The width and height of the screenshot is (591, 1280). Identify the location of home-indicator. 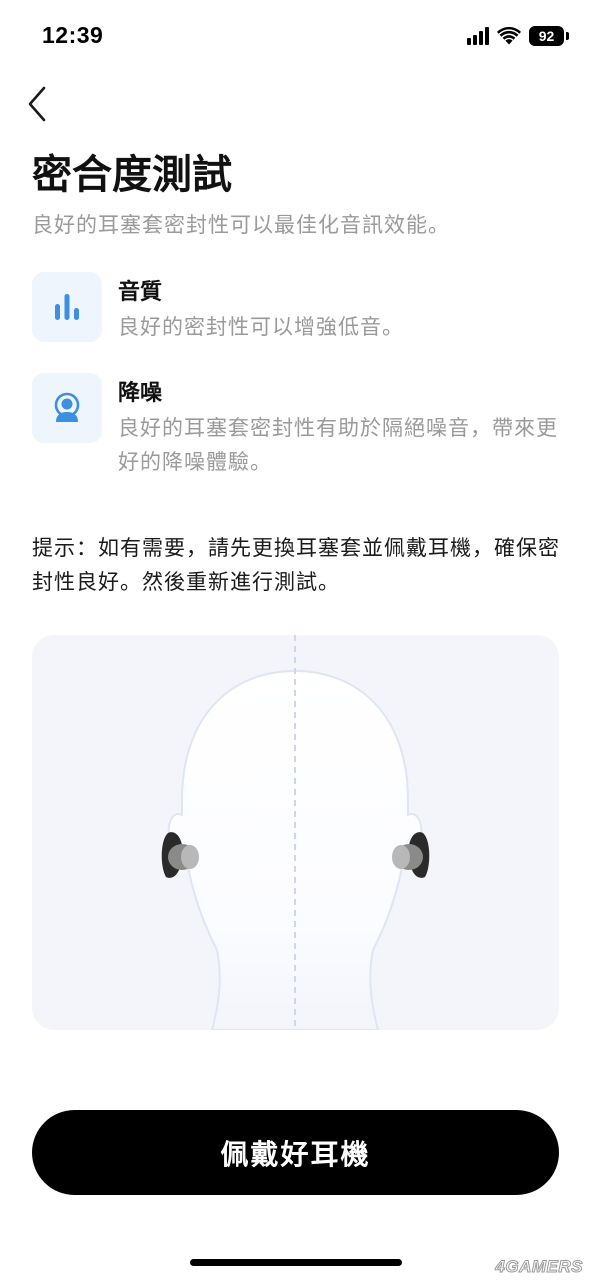
(296, 1262).